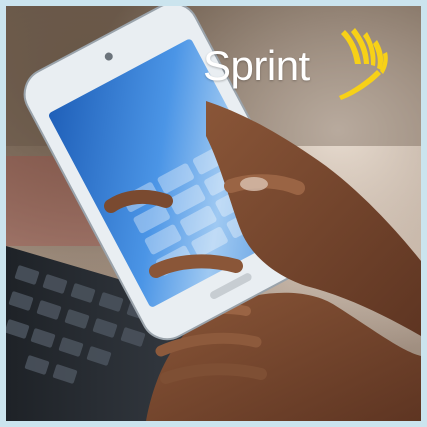 The height and width of the screenshot is (427, 427). I want to click on sprint-wing-icon, so click(363, 64).